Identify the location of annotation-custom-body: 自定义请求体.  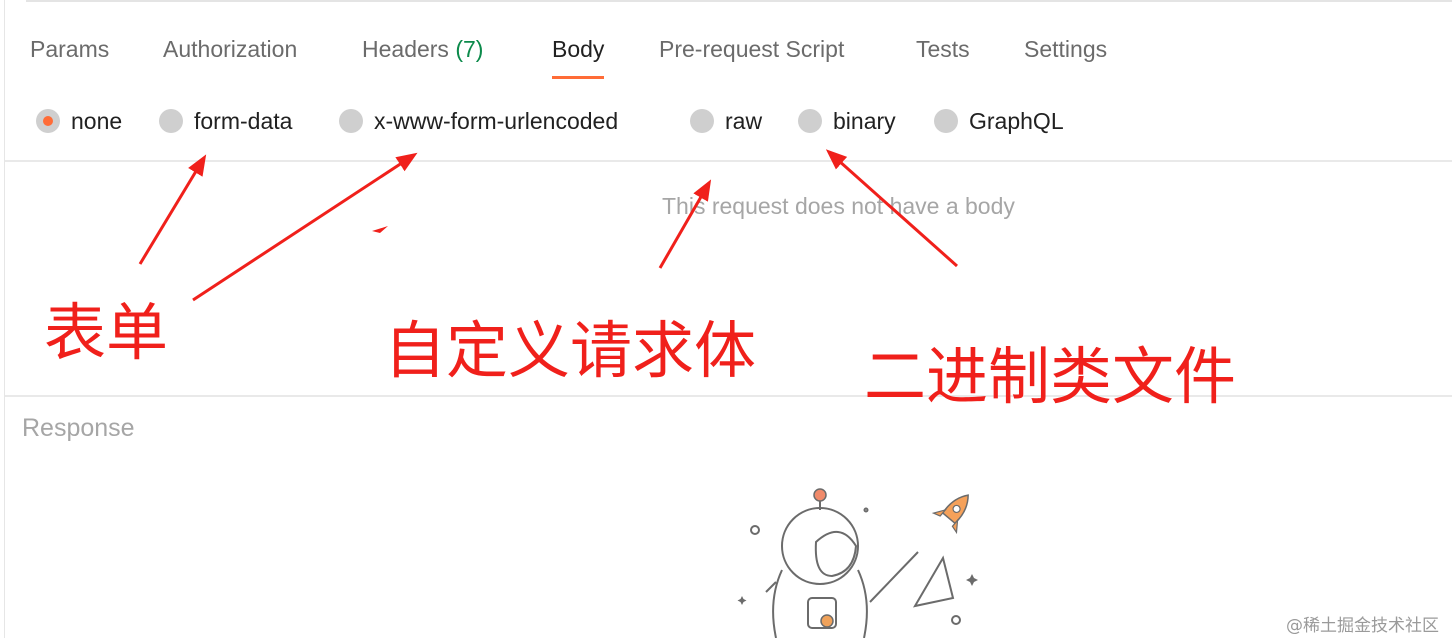
(570, 350).